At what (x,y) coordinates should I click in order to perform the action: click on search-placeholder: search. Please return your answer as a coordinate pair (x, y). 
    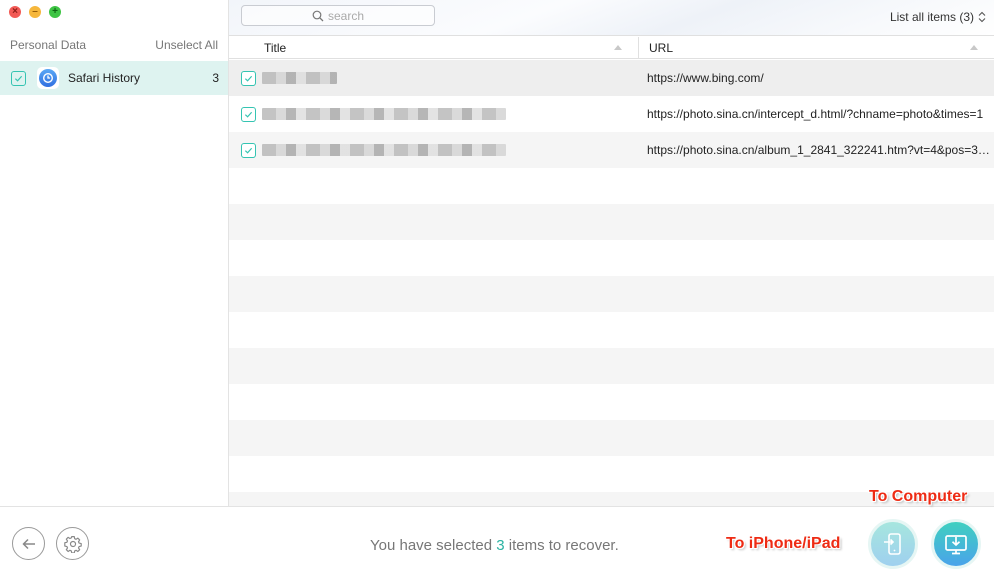
    Looking at the image, I should click on (346, 15).